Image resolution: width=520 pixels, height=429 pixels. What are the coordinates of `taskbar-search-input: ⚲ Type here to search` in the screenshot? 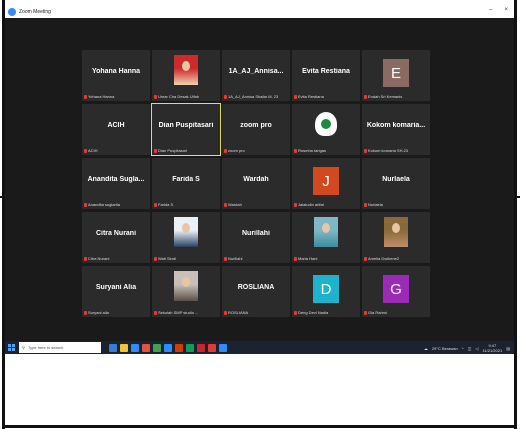 It's located at (60, 347).